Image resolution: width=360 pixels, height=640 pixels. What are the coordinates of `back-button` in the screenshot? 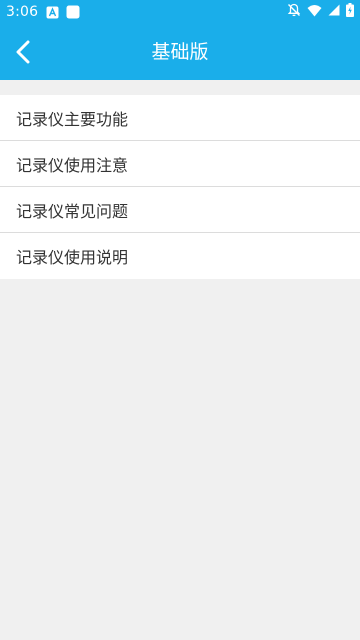 It's located at (24, 52).